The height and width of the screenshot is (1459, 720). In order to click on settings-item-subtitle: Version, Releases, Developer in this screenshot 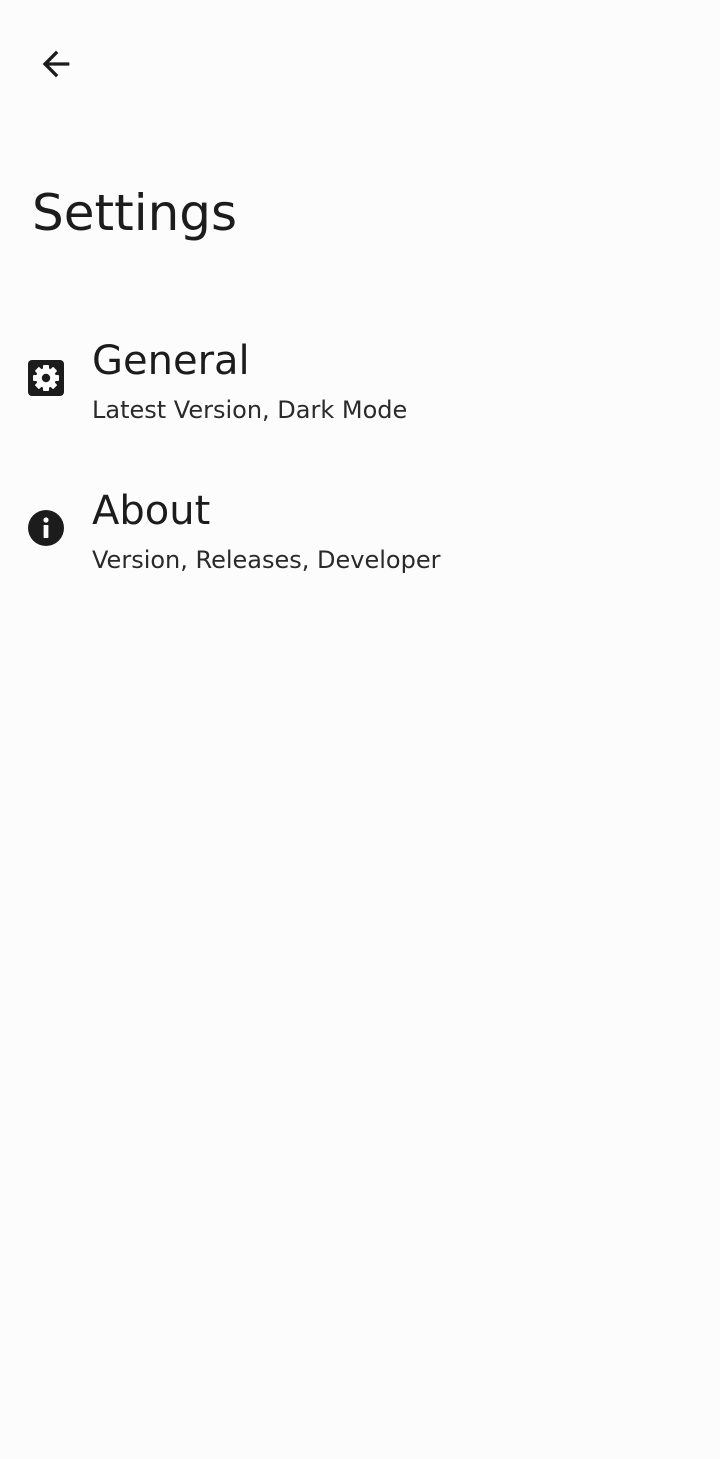, I will do `click(266, 560)`.